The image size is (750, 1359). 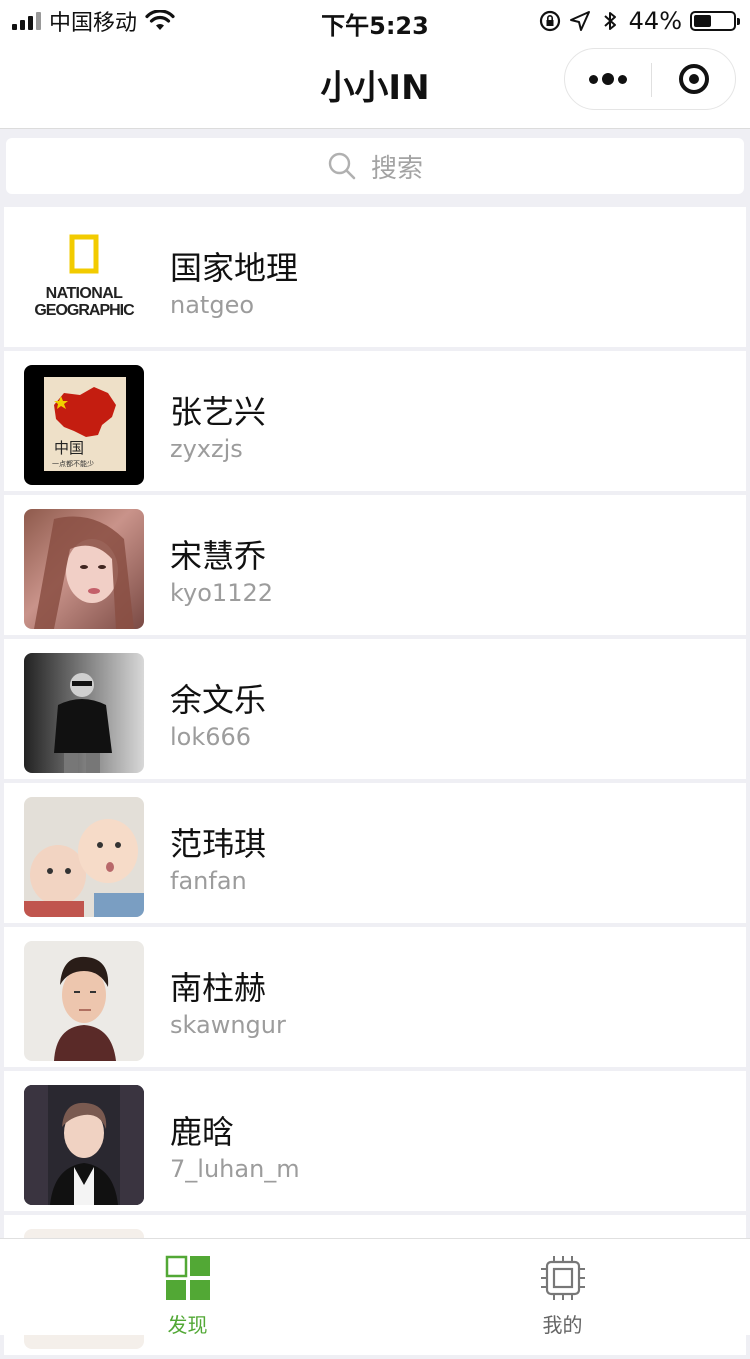 What do you see at coordinates (228, 1025) in the screenshot?
I see `item-handle: skawngur` at bounding box center [228, 1025].